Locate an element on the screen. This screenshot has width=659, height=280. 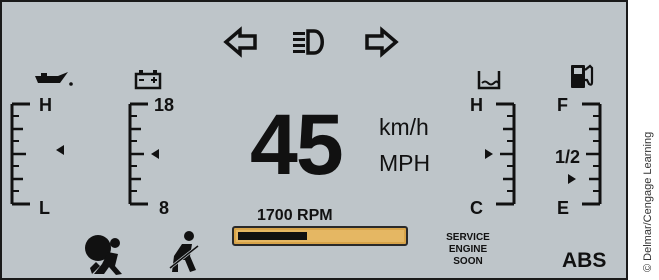
oil-gauge-high-label: H is located at coordinates (45, 105).